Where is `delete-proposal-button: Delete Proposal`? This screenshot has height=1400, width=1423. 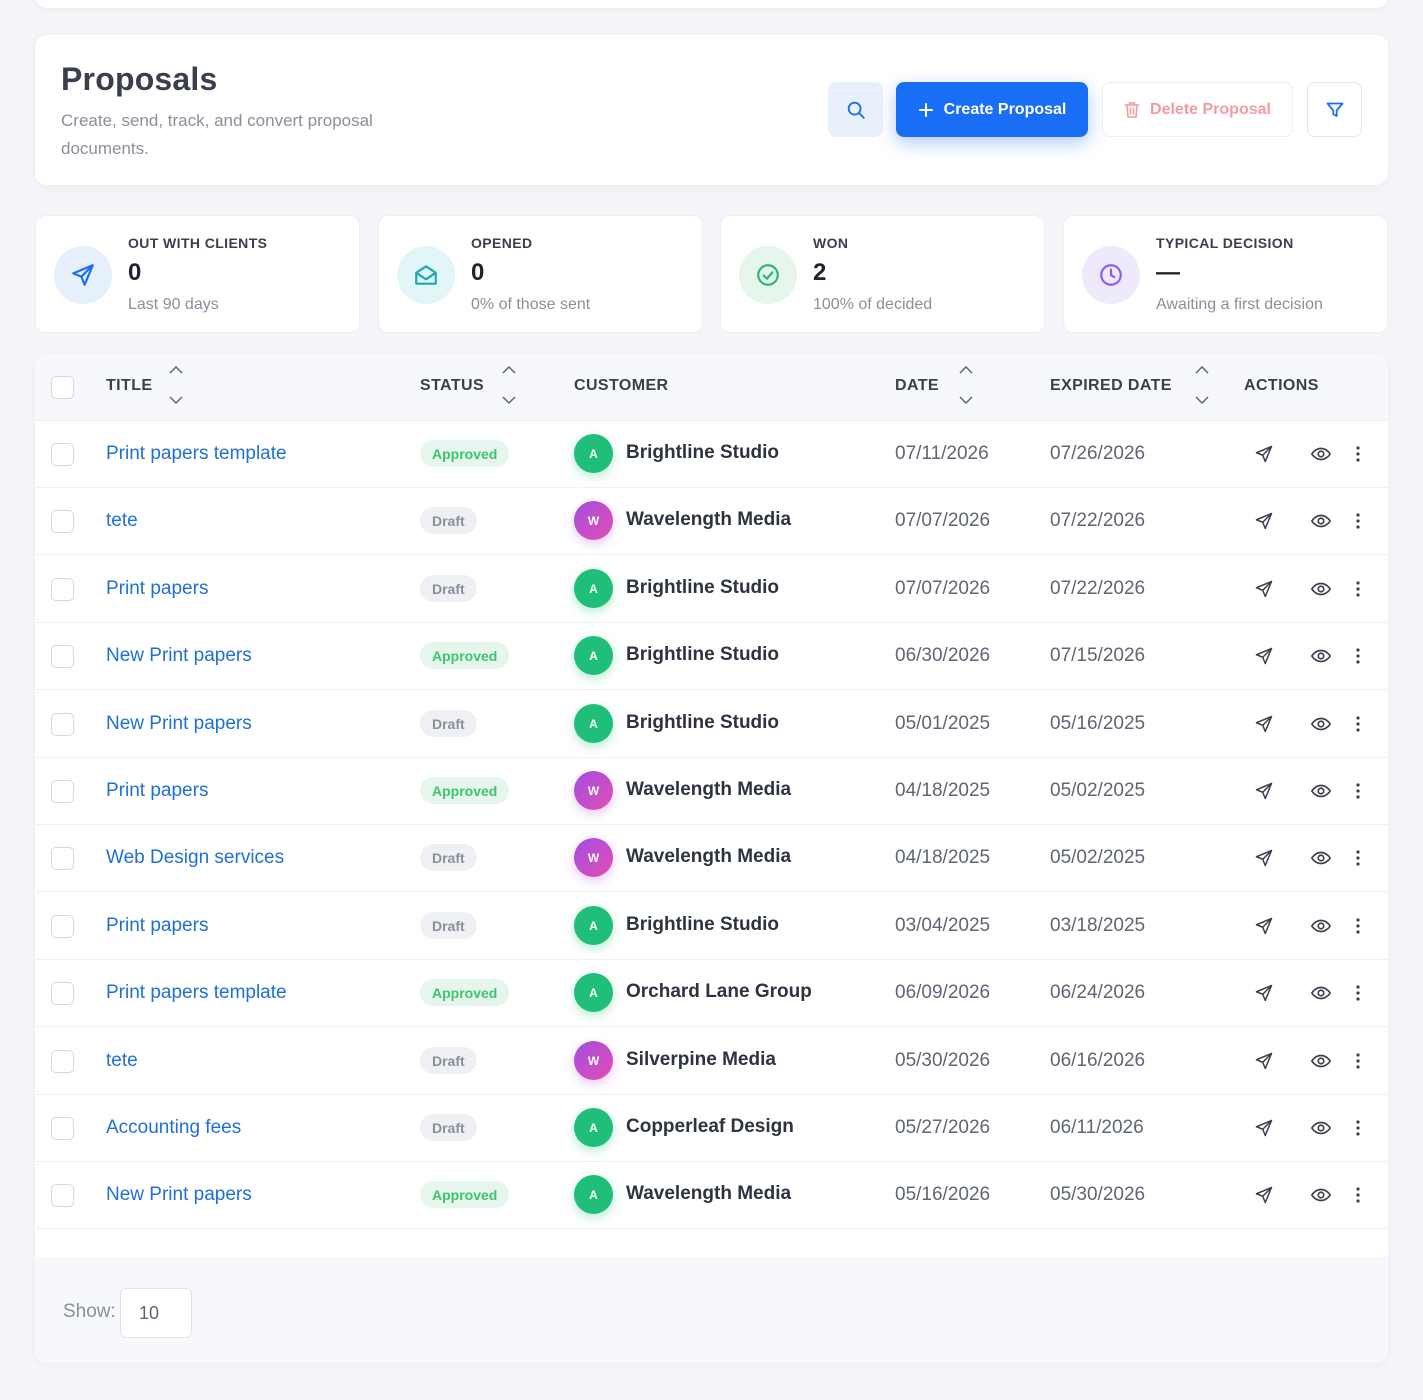 delete-proposal-button: Delete Proposal is located at coordinates (1197, 109).